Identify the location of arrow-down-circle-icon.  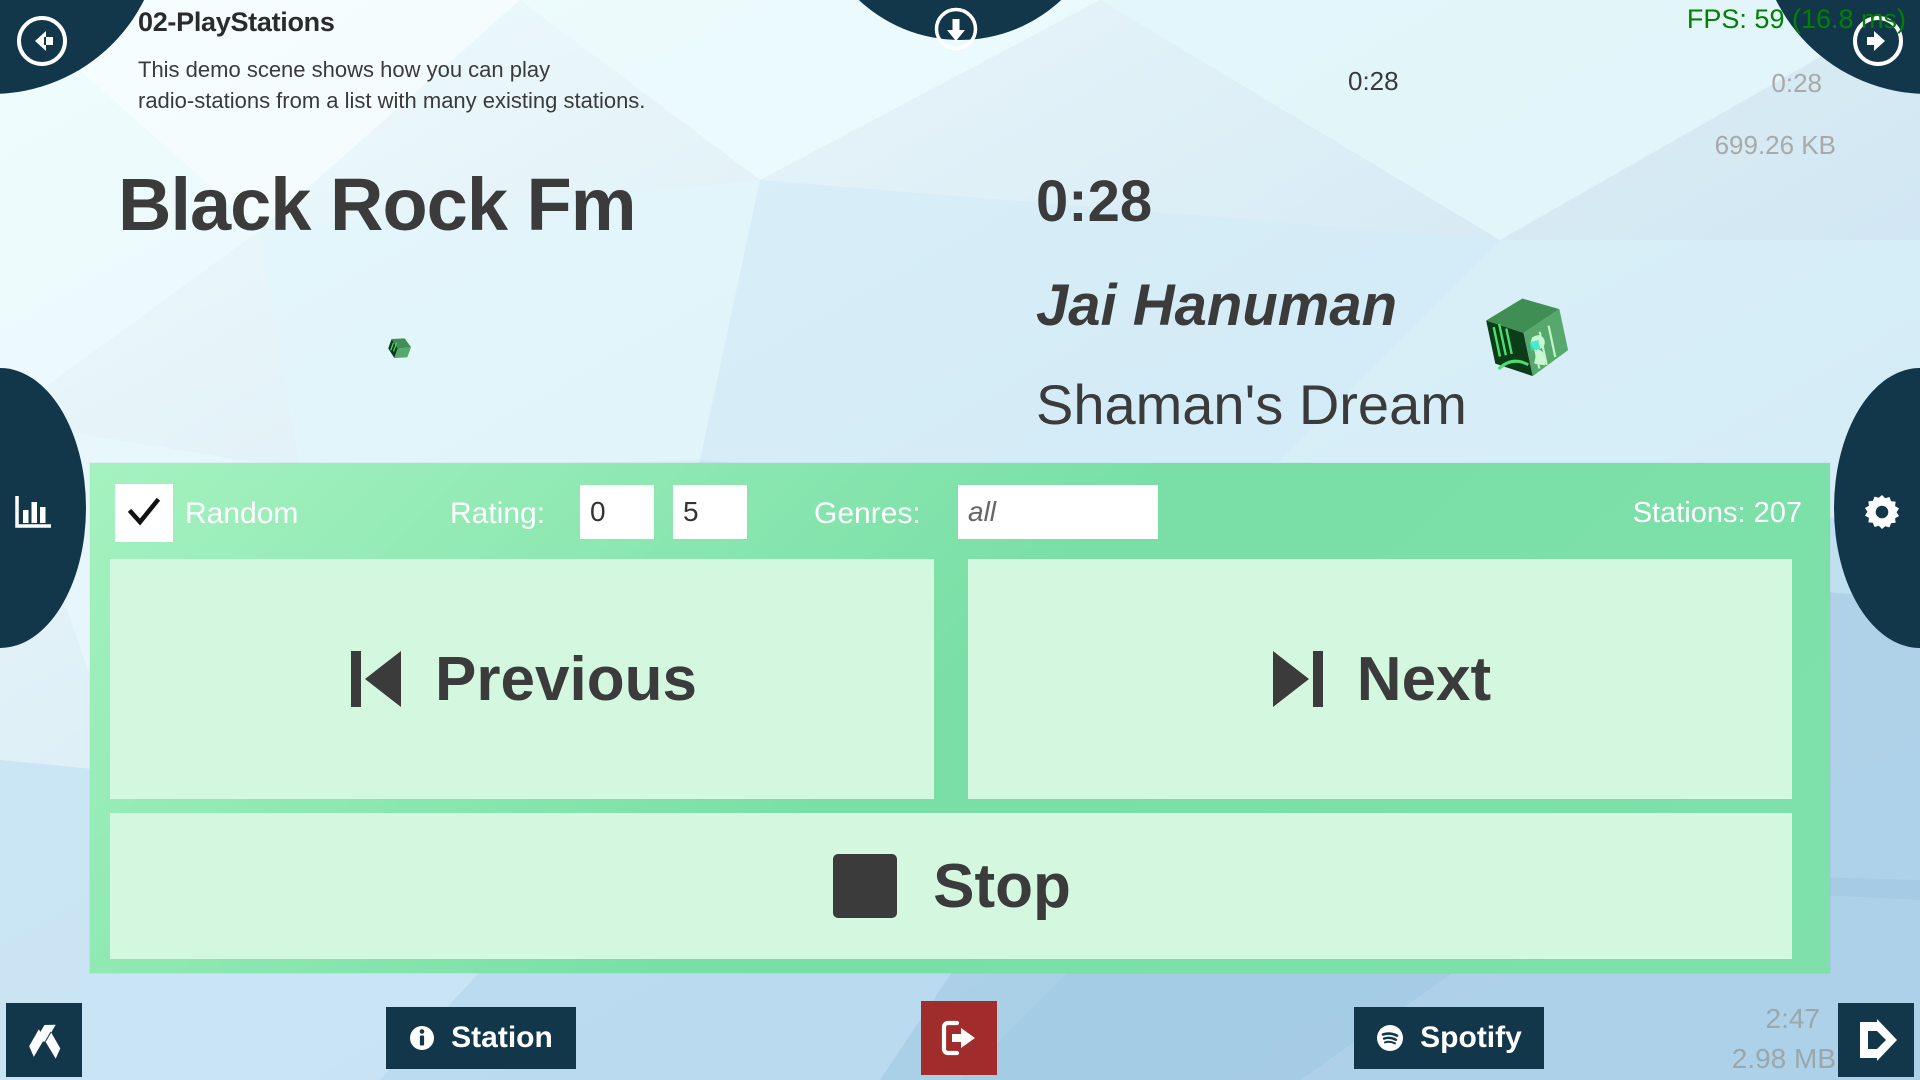
(956, 29).